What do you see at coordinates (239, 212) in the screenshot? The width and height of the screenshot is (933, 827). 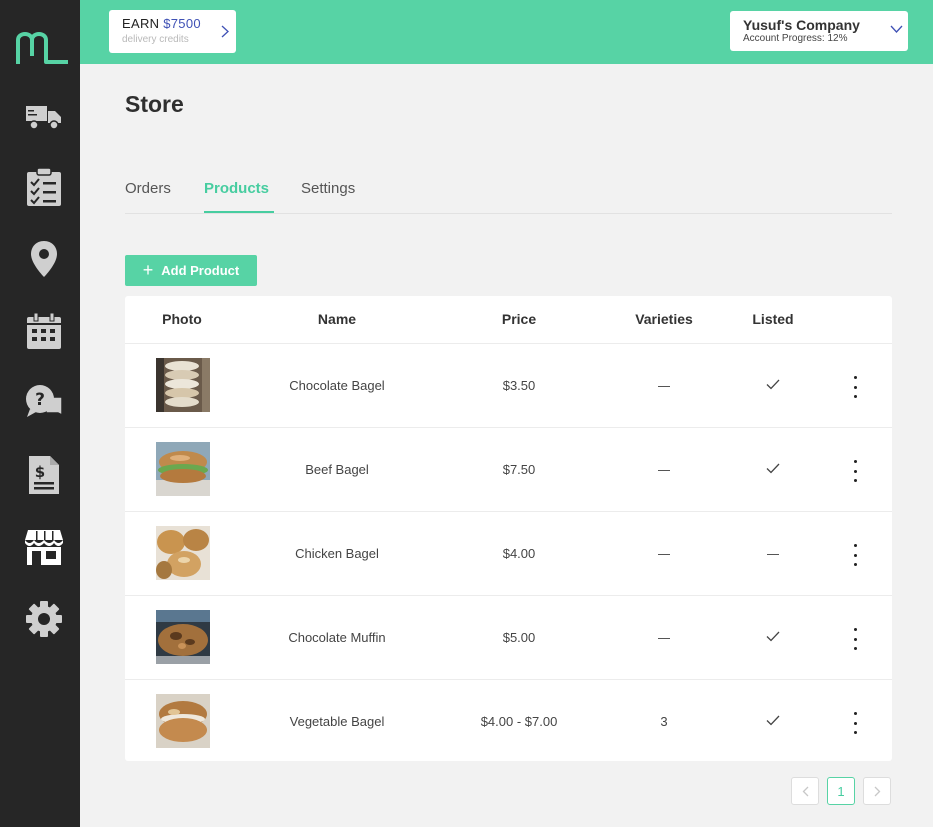 I see `active-tab-indicator` at bounding box center [239, 212].